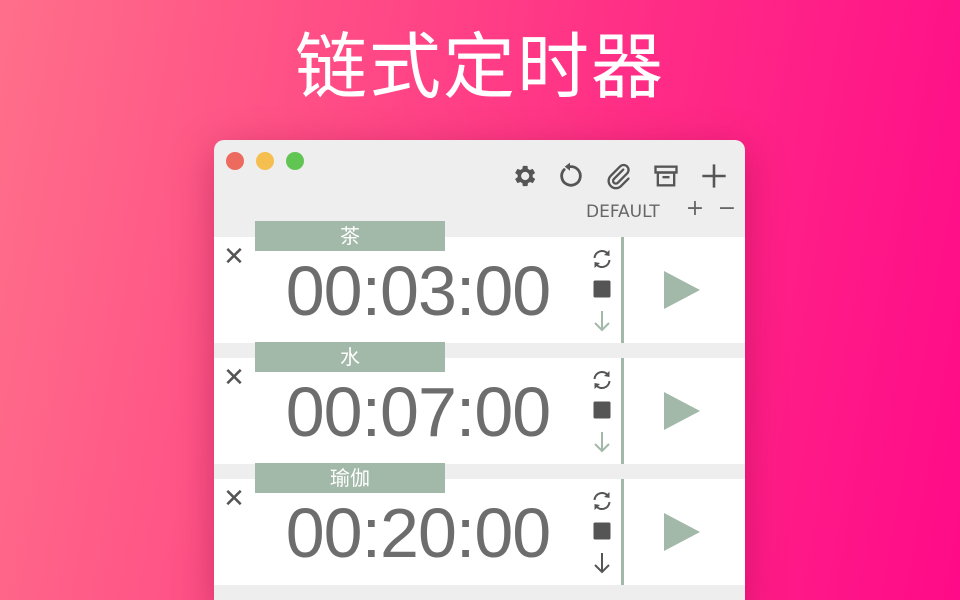 Image resolution: width=960 pixels, height=600 pixels. I want to click on preset-remove-button: −, so click(727, 209).